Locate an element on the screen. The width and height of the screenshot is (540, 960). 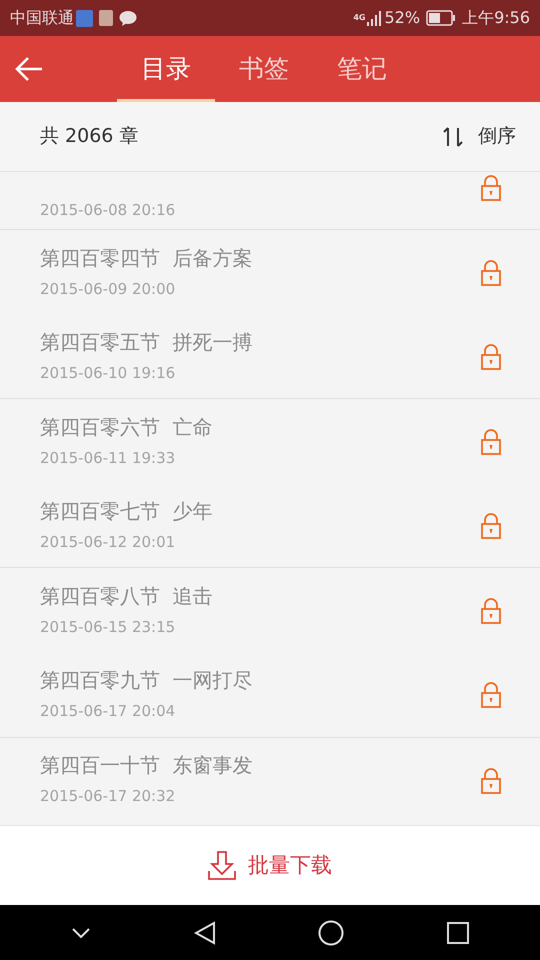
sort-icon is located at coordinates (453, 137).